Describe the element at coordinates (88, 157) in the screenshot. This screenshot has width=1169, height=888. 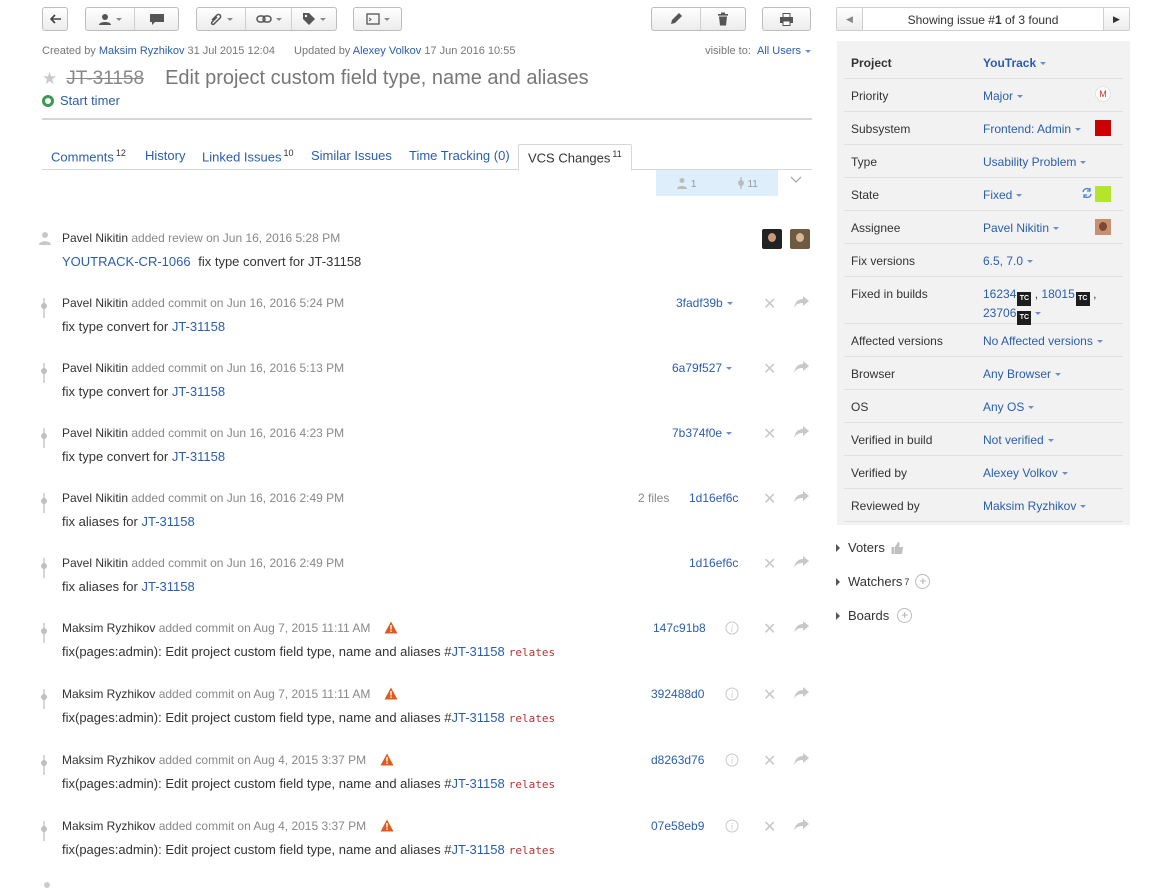
I see `tab-comments: Comments 12` at that location.